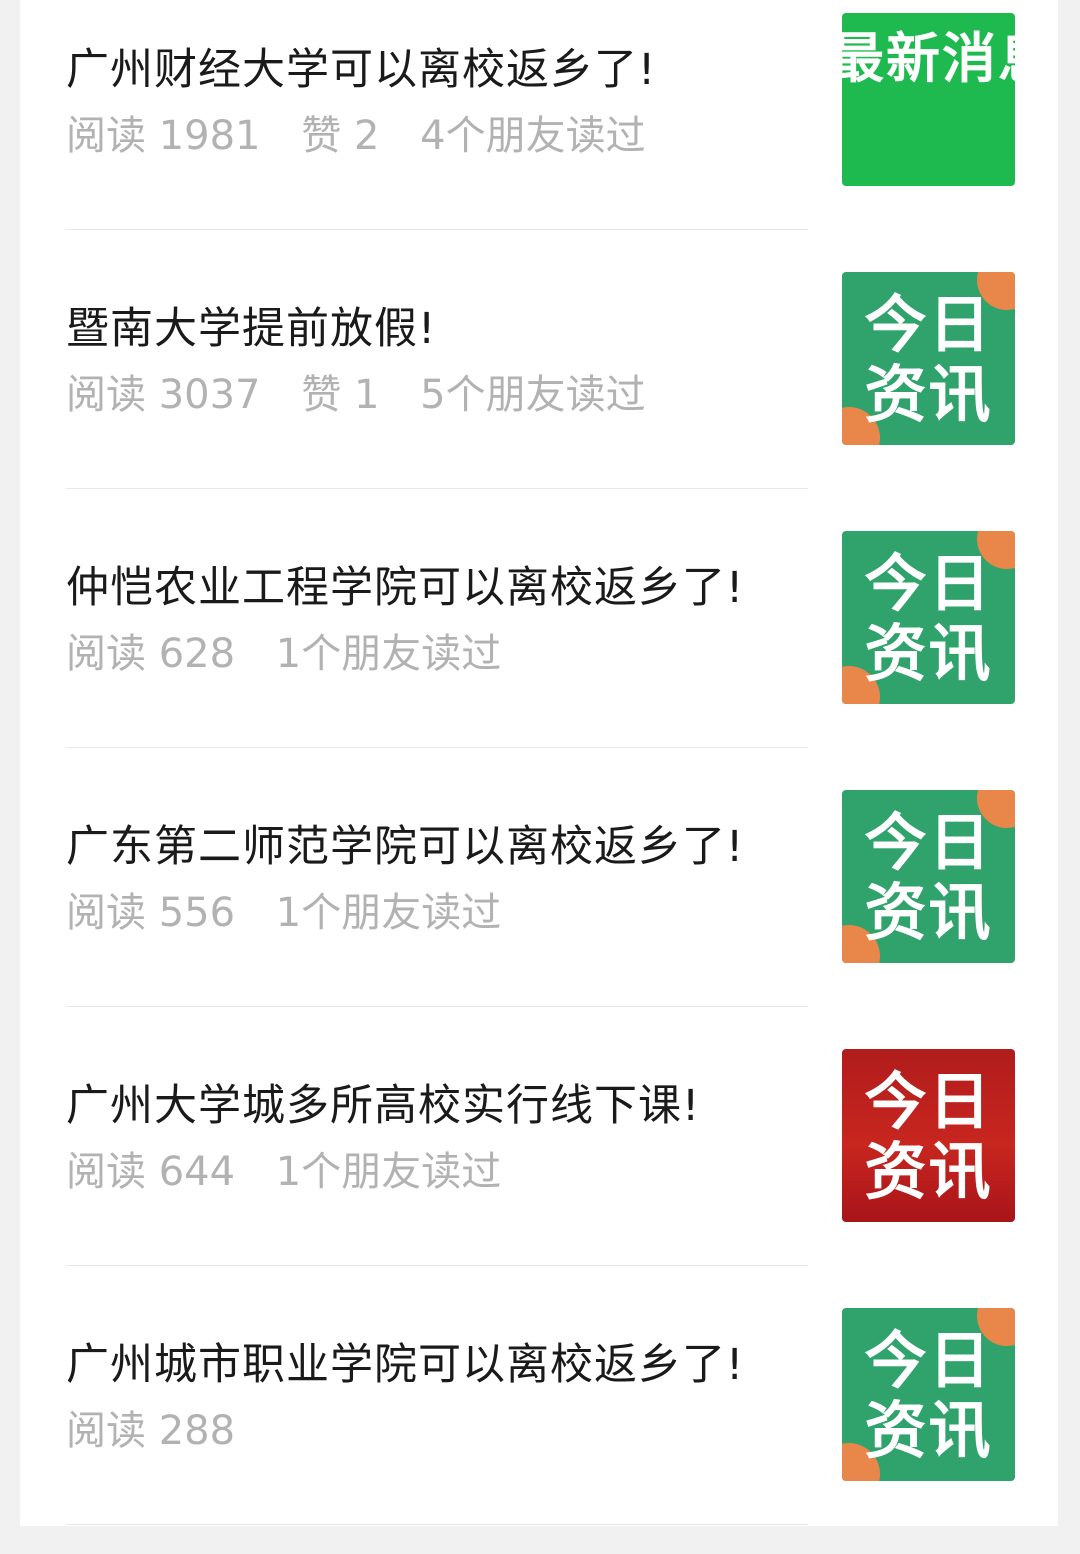 Image resolution: width=1080 pixels, height=1554 pixels. Describe the element at coordinates (446, 588) in the screenshot. I see `article-title: 仲恺农业工程学院可以离校返乡了!` at that location.